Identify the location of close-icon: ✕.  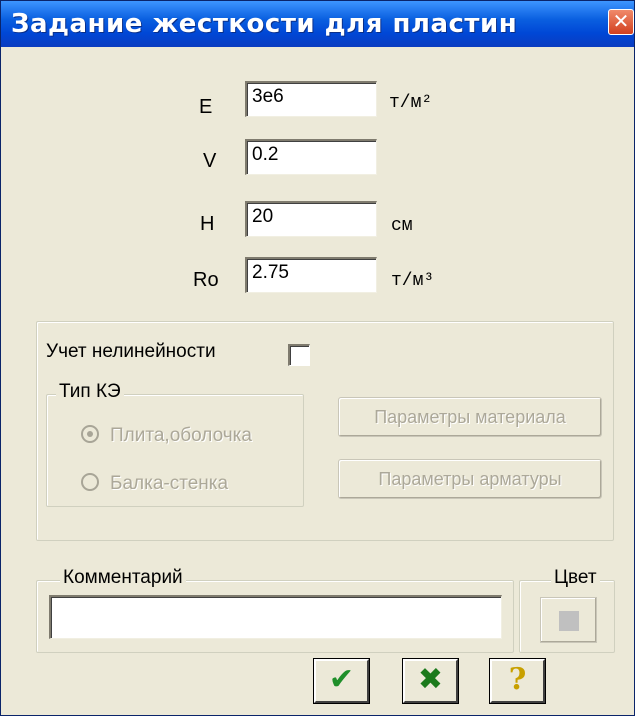
(621, 21).